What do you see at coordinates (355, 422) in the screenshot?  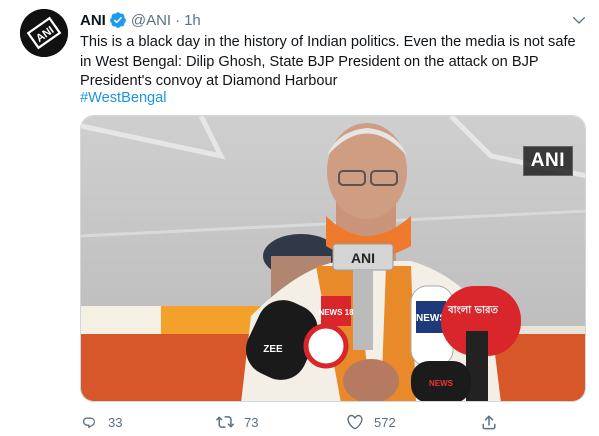 I see `like-icon` at bounding box center [355, 422].